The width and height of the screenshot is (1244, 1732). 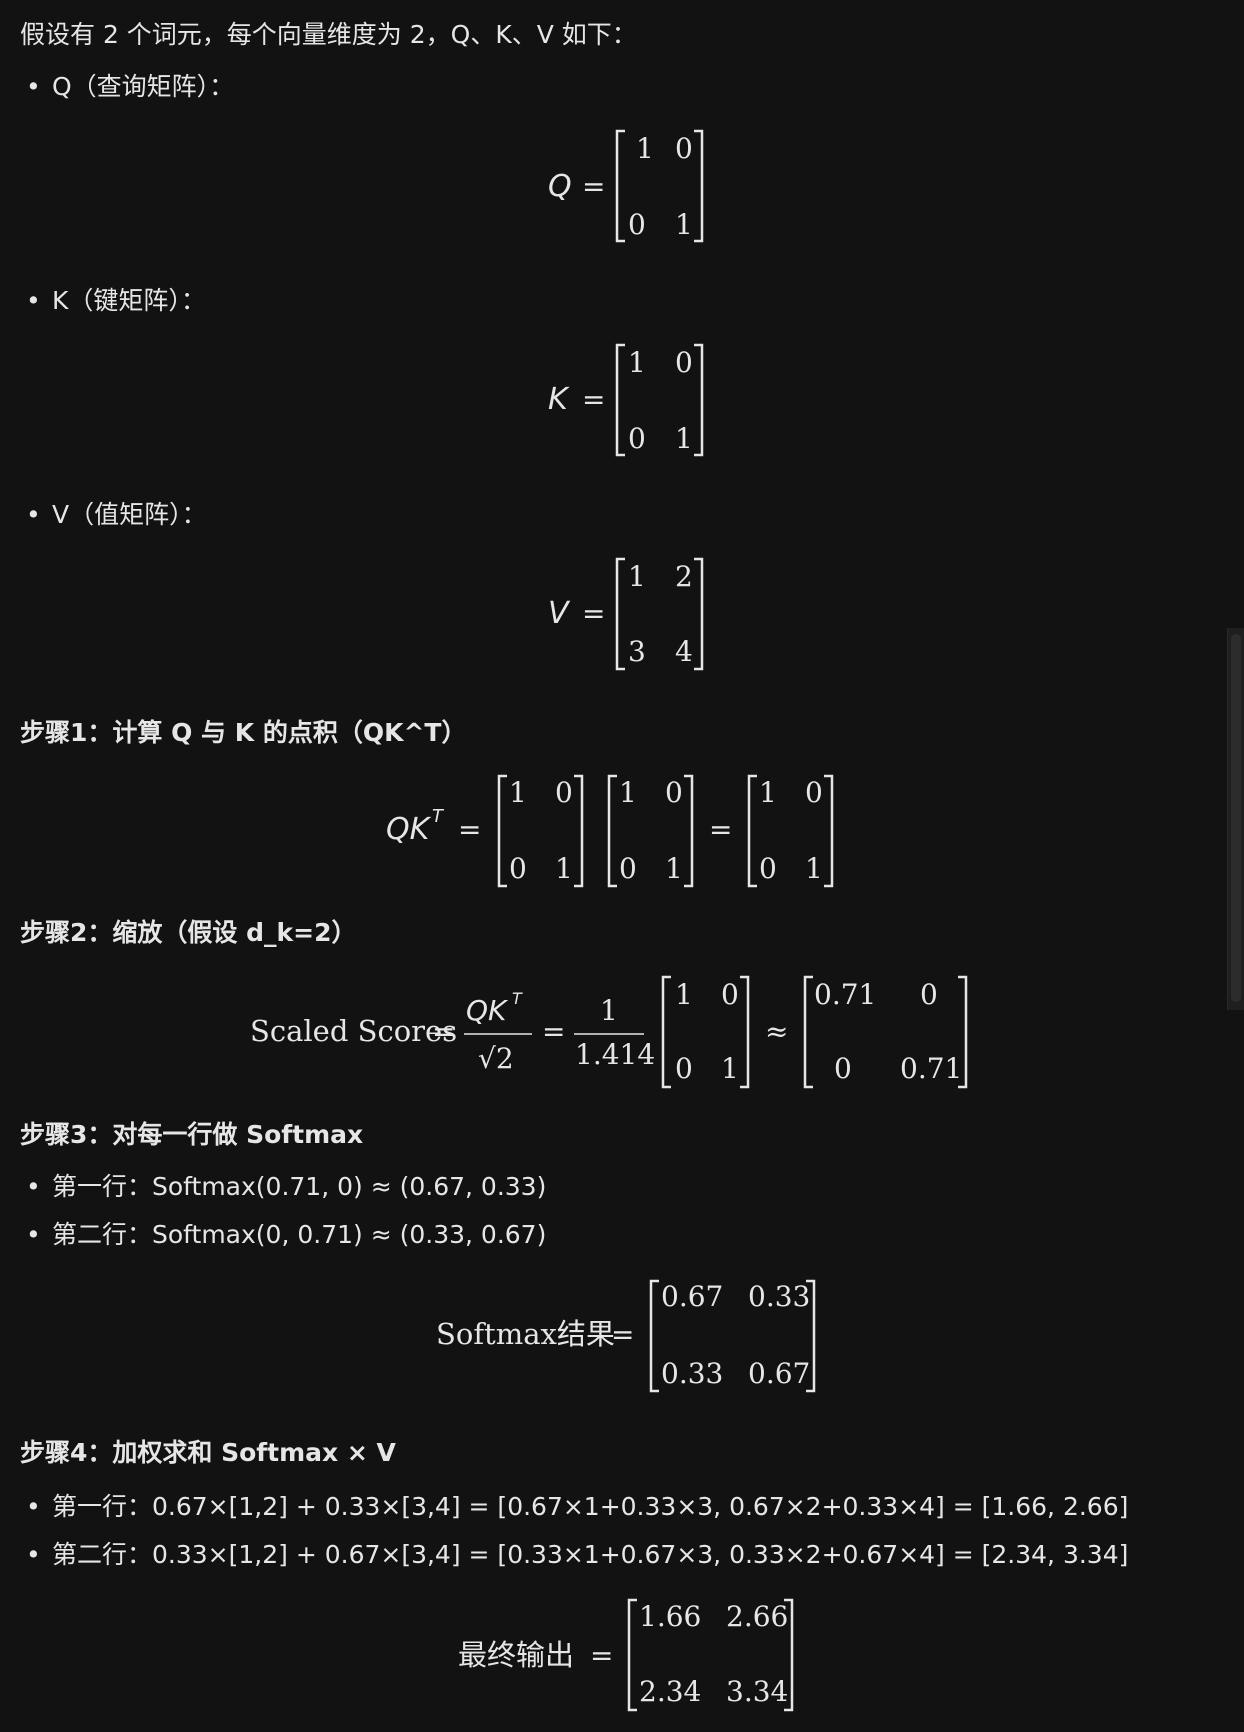 I want to click on matrix-cell: 3, so click(x=637, y=651).